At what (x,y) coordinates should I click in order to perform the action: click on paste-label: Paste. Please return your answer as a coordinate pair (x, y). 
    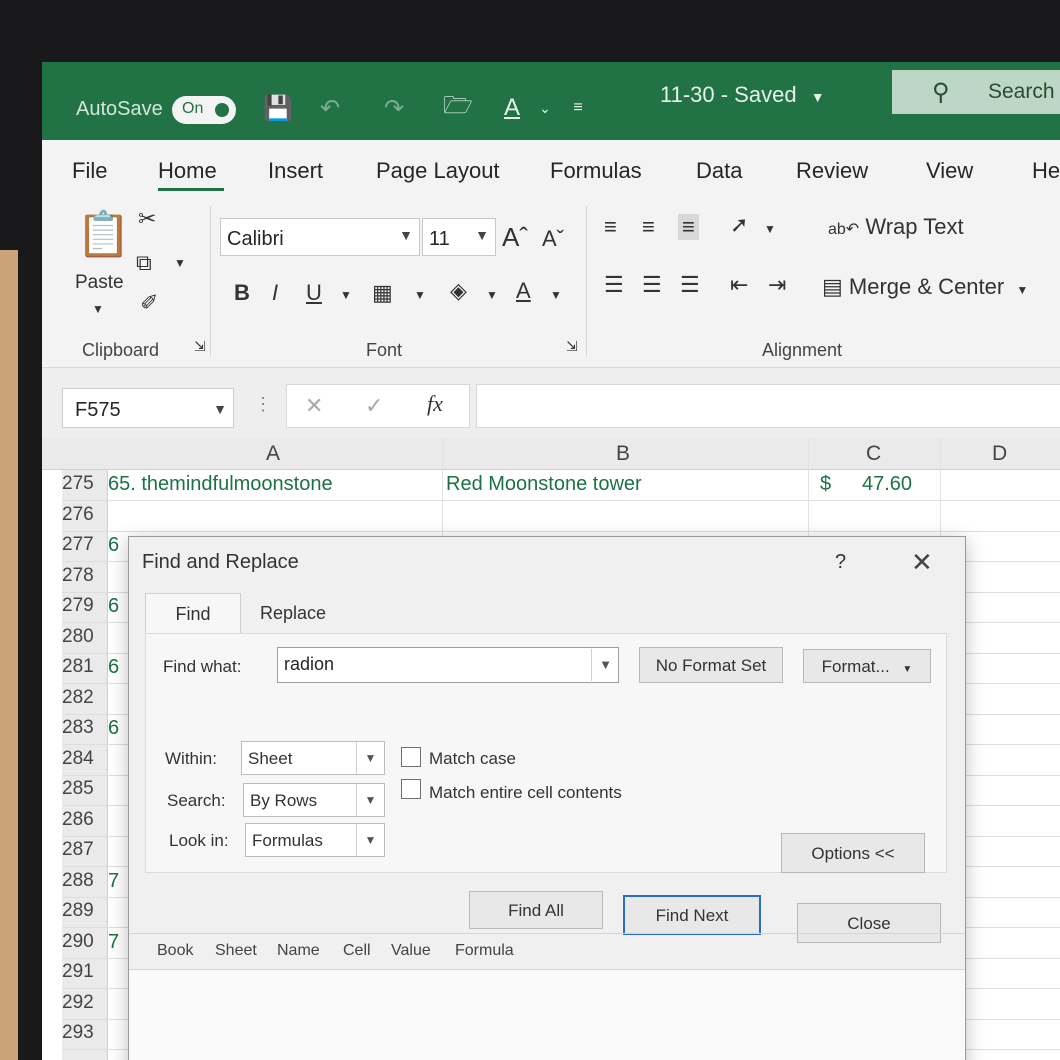
    Looking at the image, I should click on (99, 283).